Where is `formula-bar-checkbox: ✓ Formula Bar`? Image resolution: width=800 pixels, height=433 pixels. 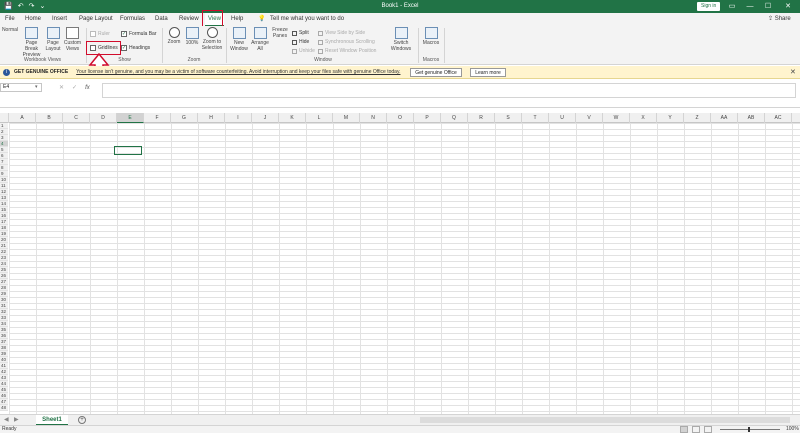
formula-bar-checkbox: ✓ Formula Bar is located at coordinates (139, 34).